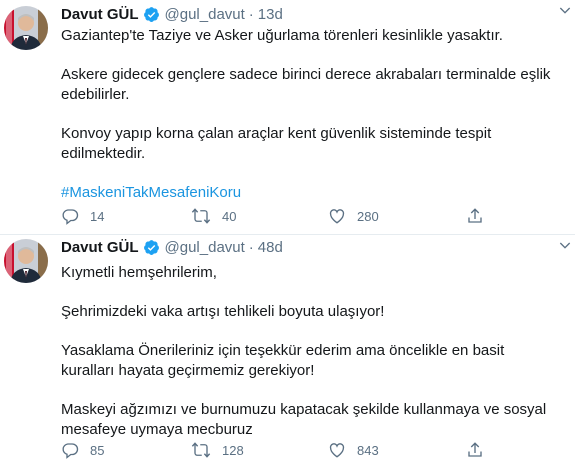 The width and height of the screenshot is (575, 469). What do you see at coordinates (213, 216) in the screenshot?
I see `retweet-button: 40` at bounding box center [213, 216].